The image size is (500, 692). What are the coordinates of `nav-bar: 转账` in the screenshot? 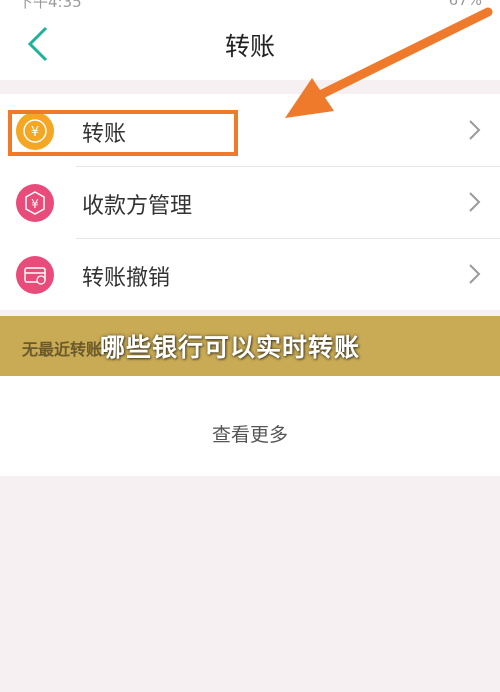 It's located at (250, 45).